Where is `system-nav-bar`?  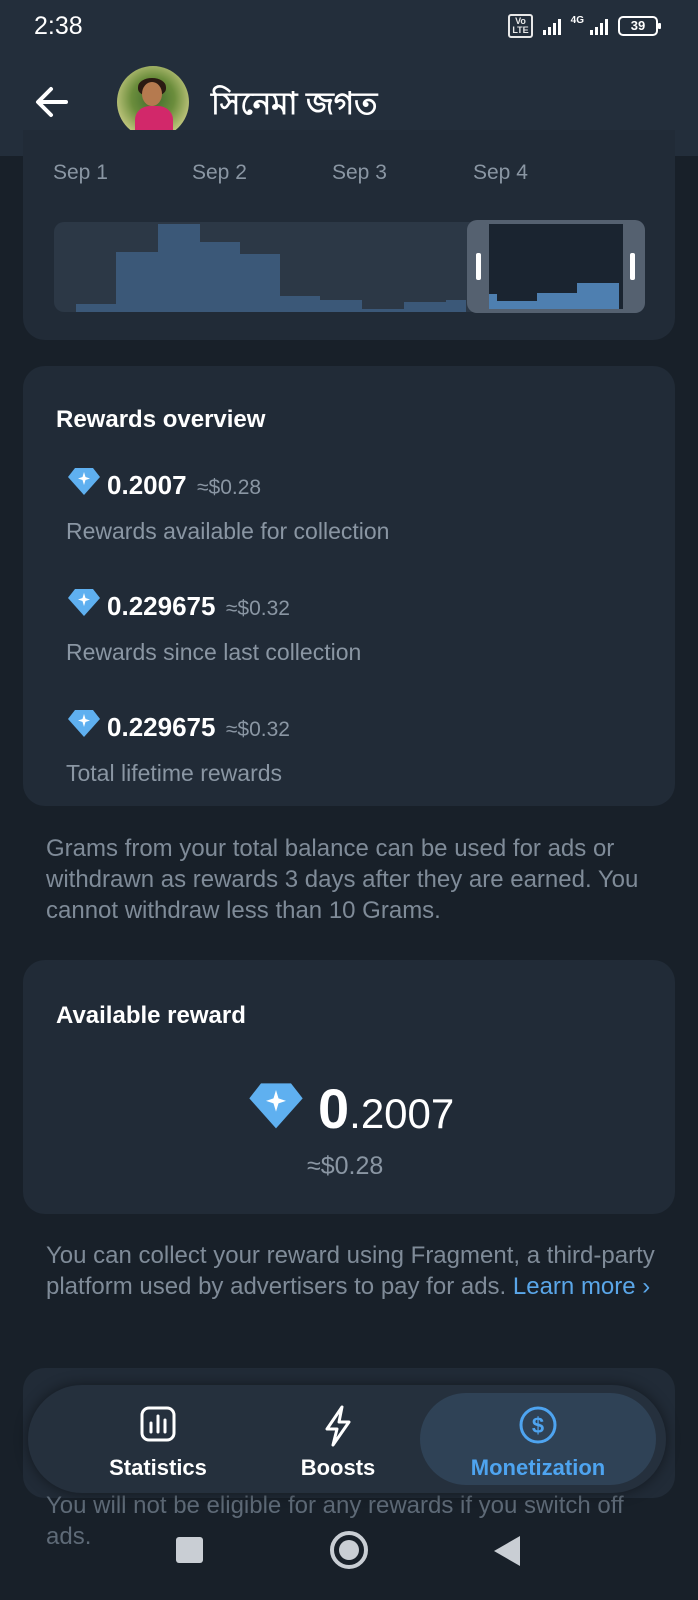 system-nav-bar is located at coordinates (349, 1556).